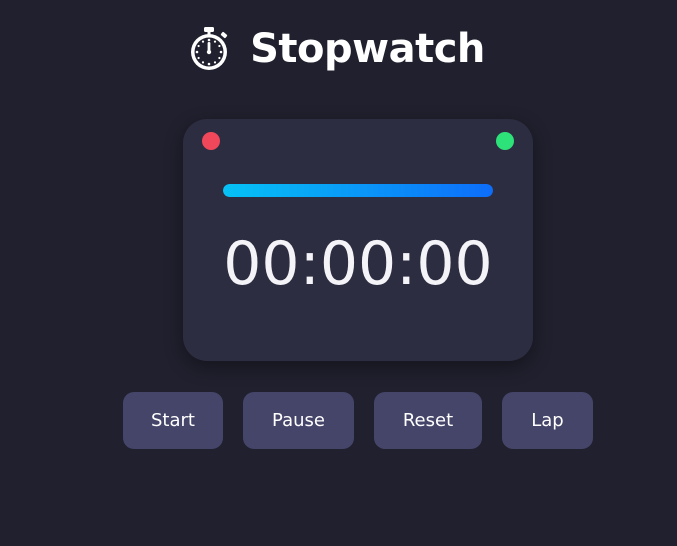 The width and height of the screenshot is (677, 546). What do you see at coordinates (367, 49) in the screenshot?
I see `page-title: Stopwatch` at bounding box center [367, 49].